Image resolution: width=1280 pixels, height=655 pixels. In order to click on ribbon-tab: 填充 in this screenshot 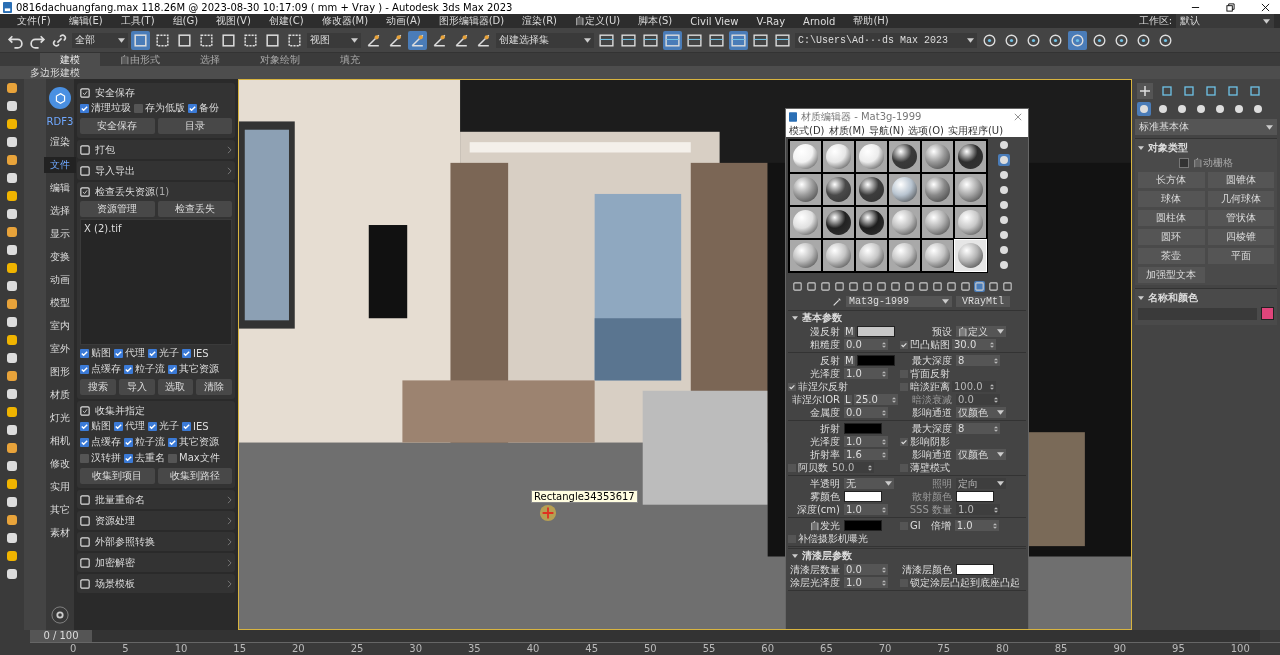, I will do `click(350, 59)`.